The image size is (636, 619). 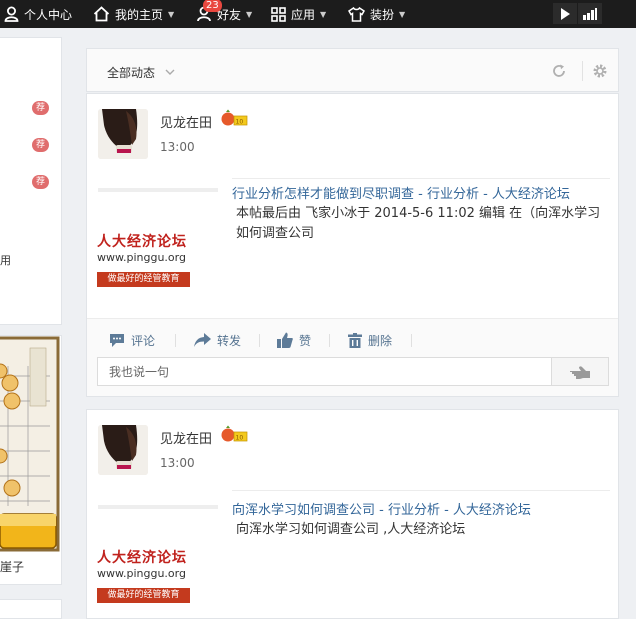 What do you see at coordinates (382, 14) in the screenshot?
I see `dress-up-label: 装扮` at bounding box center [382, 14].